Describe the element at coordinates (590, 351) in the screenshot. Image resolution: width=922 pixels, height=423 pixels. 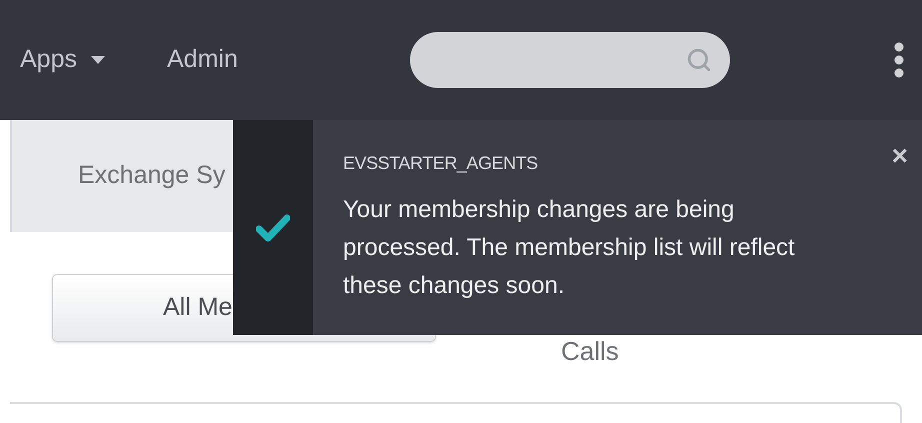
I see `column-label: Calls` at that location.